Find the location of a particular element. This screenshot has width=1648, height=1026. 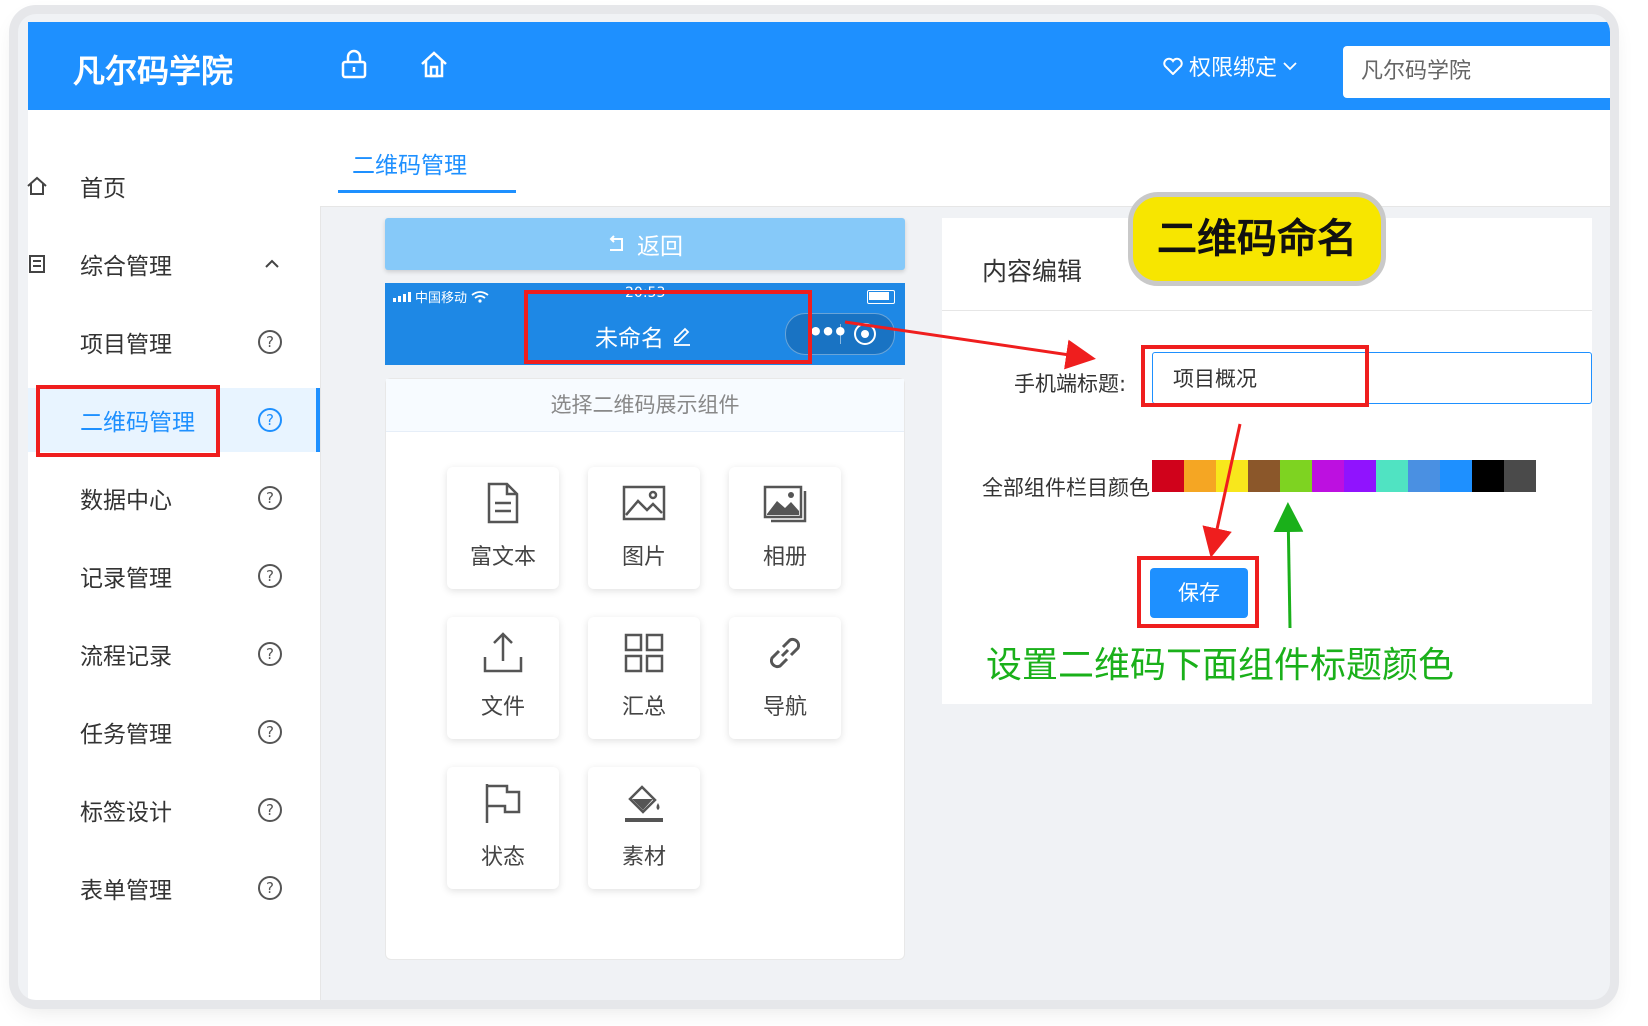

red-arrow-title is located at coordinates (970, 345).